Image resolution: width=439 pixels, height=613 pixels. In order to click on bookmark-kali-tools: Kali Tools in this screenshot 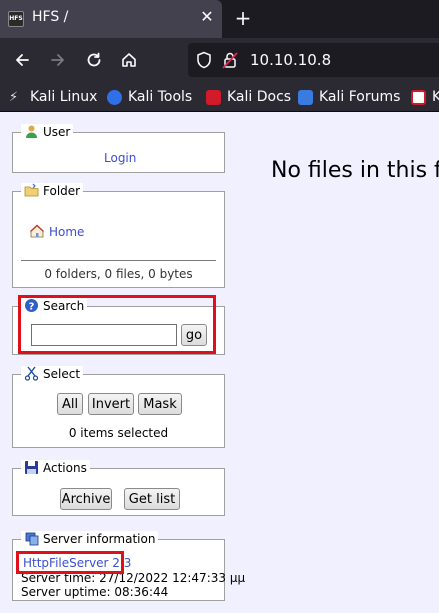, I will do `click(149, 97)`.